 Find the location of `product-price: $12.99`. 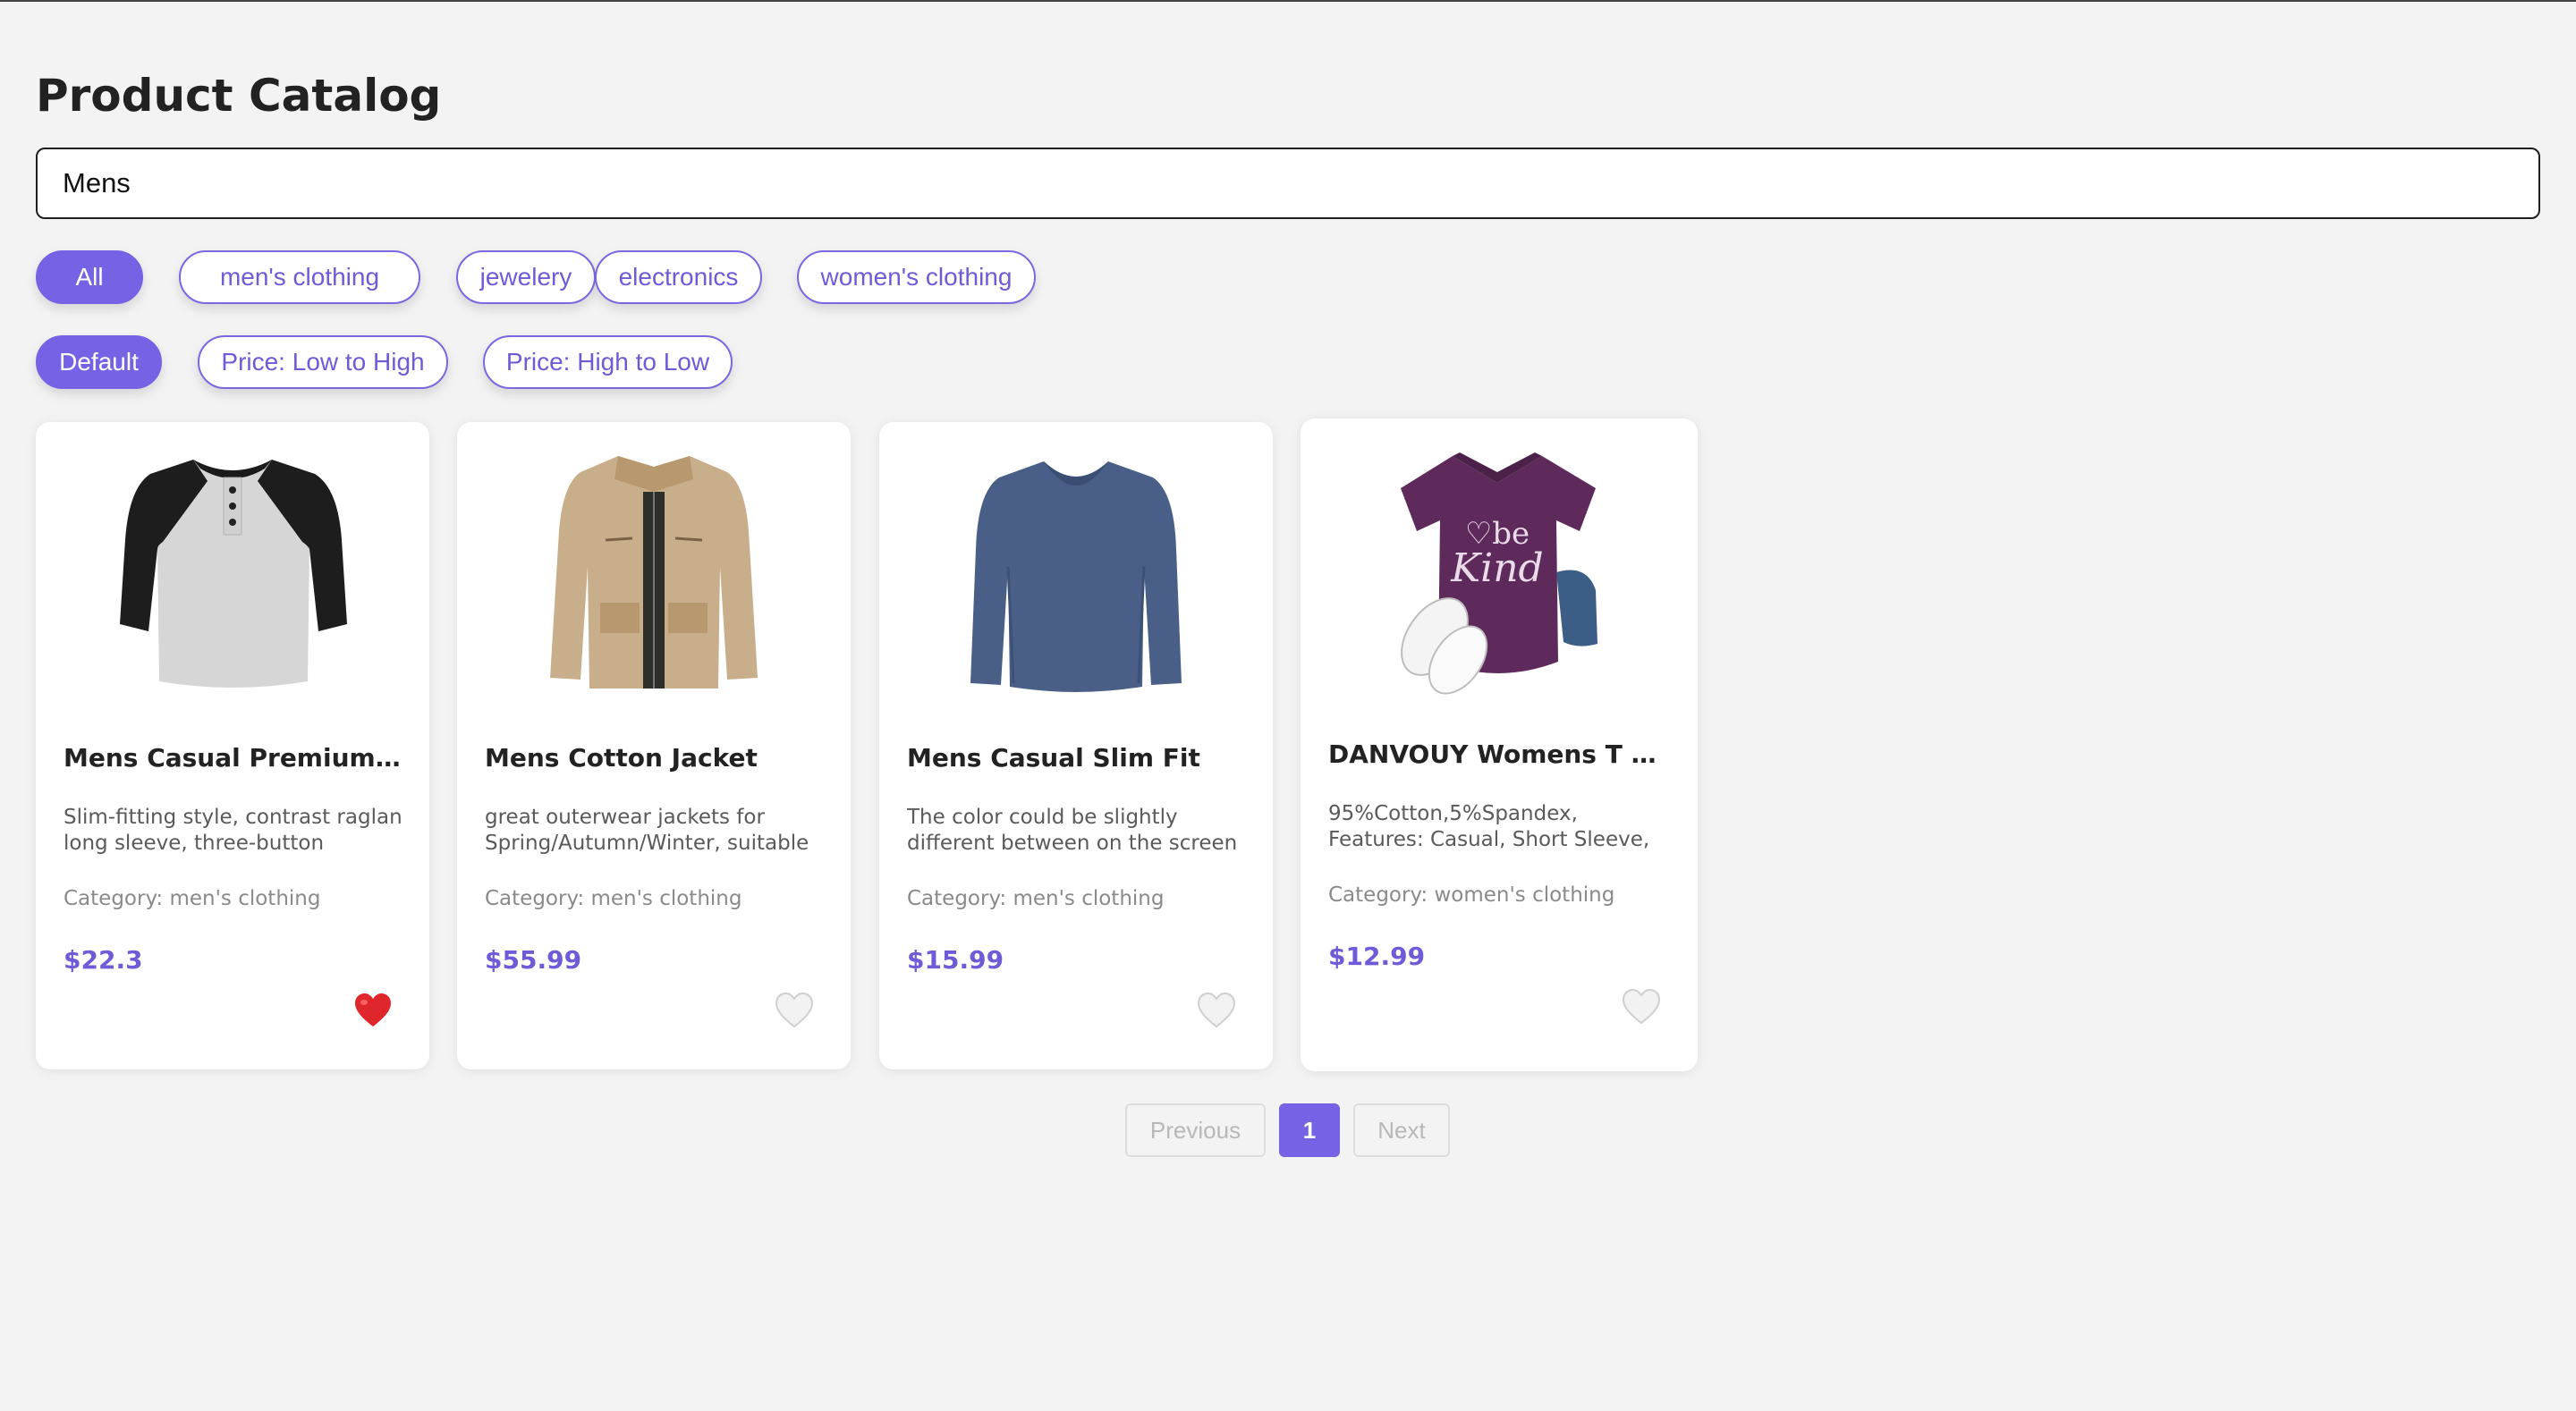

product-price: $12.99 is located at coordinates (1377, 957).